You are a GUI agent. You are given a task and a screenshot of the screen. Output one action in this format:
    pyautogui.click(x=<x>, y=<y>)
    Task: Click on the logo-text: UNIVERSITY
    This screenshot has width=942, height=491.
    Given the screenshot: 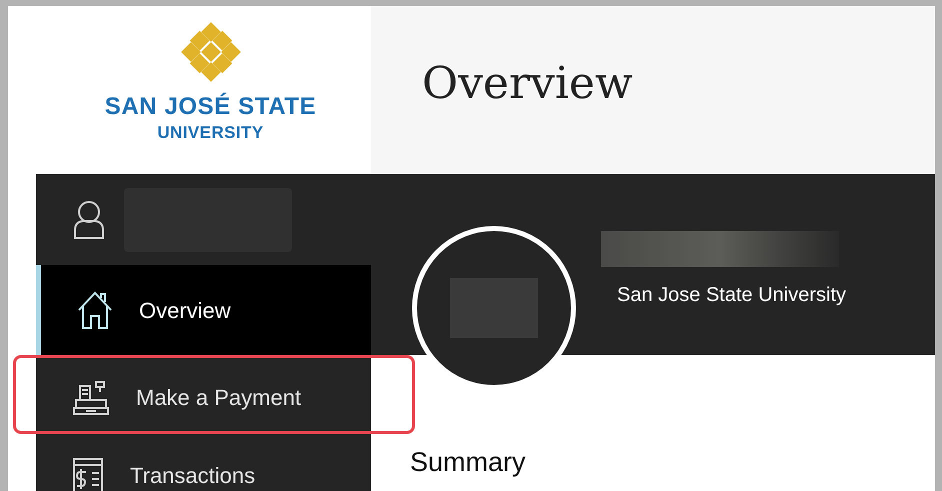 What is the action you would take?
    pyautogui.click(x=210, y=133)
    